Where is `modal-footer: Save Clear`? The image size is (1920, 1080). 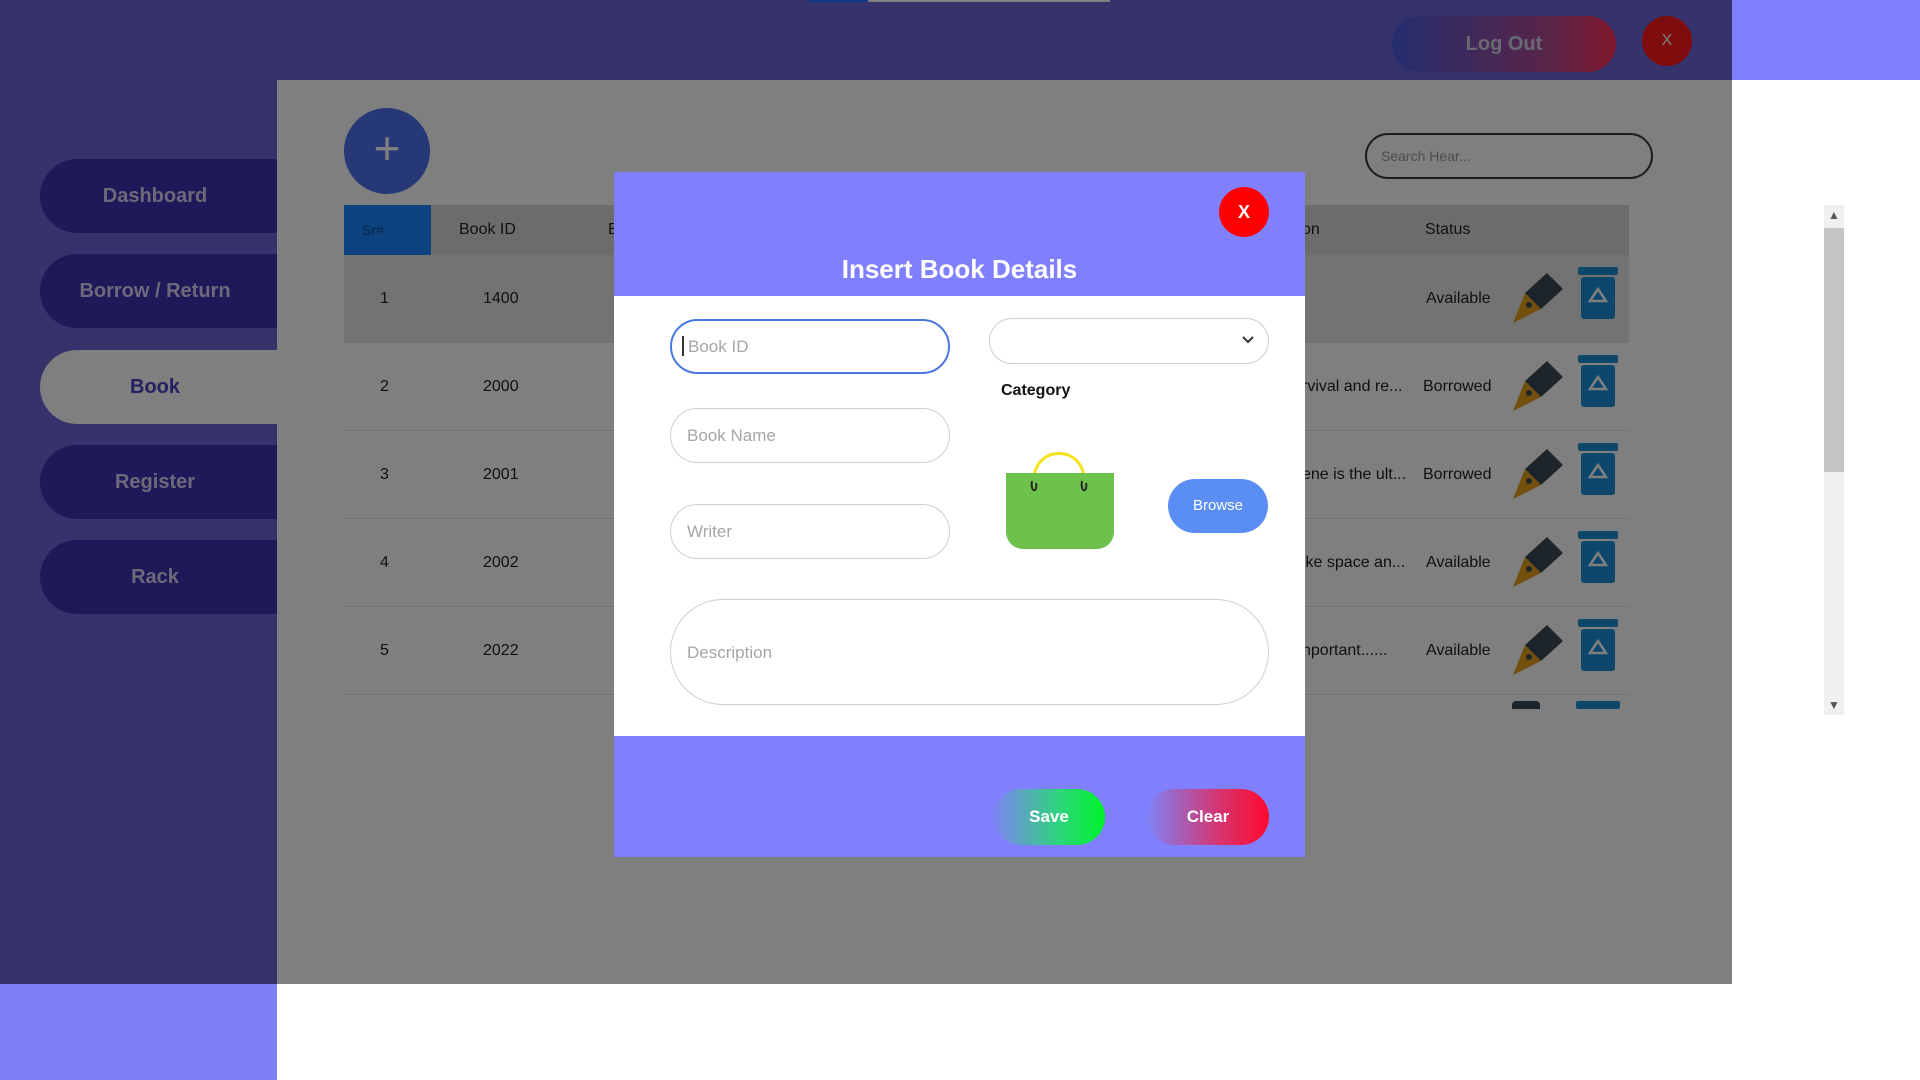
modal-footer: Save Clear is located at coordinates (959, 796).